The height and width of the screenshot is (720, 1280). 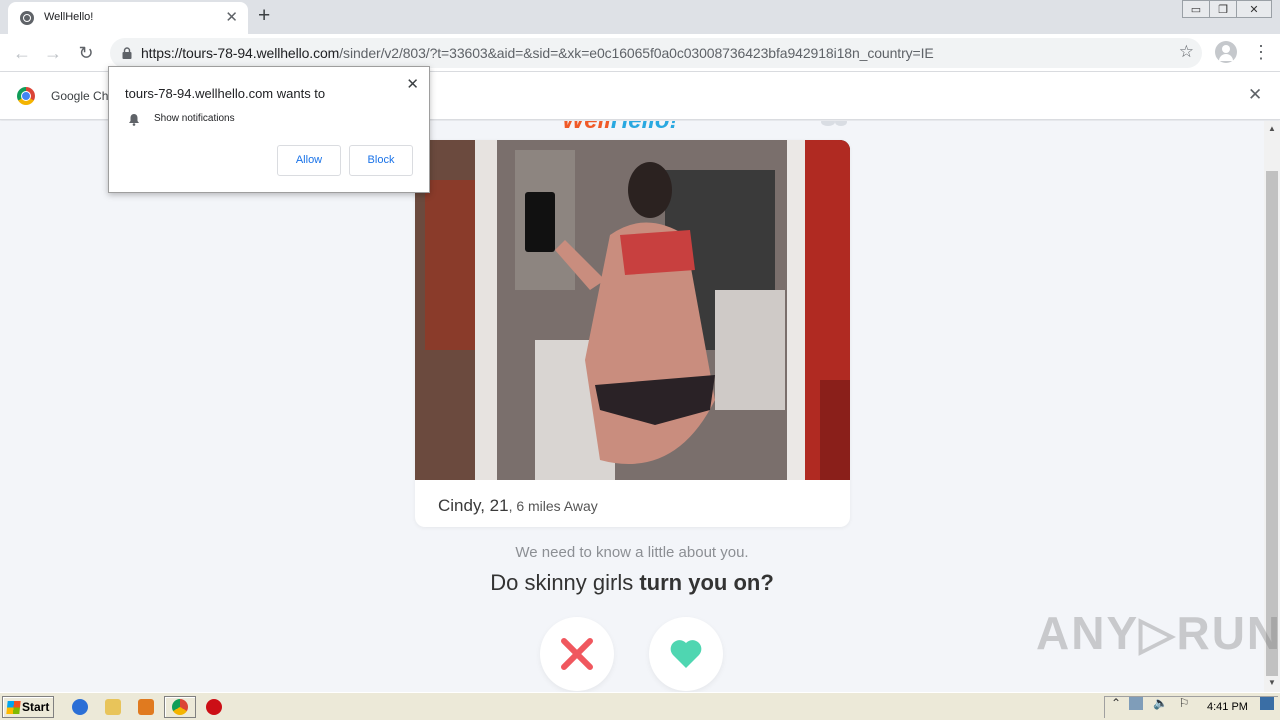 I want to click on scrollbar-thumb, so click(x=1272, y=423).